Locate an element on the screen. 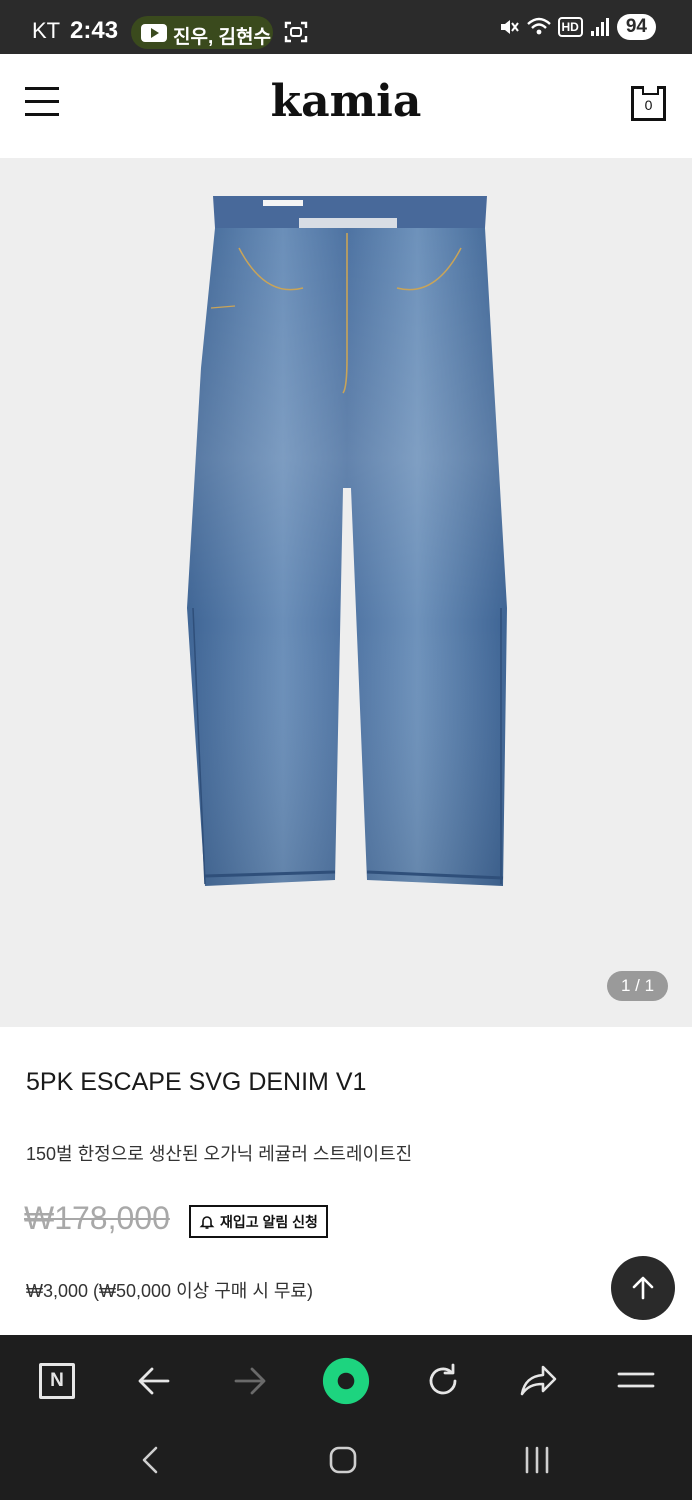  browser-home-button is located at coordinates (346, 1381).